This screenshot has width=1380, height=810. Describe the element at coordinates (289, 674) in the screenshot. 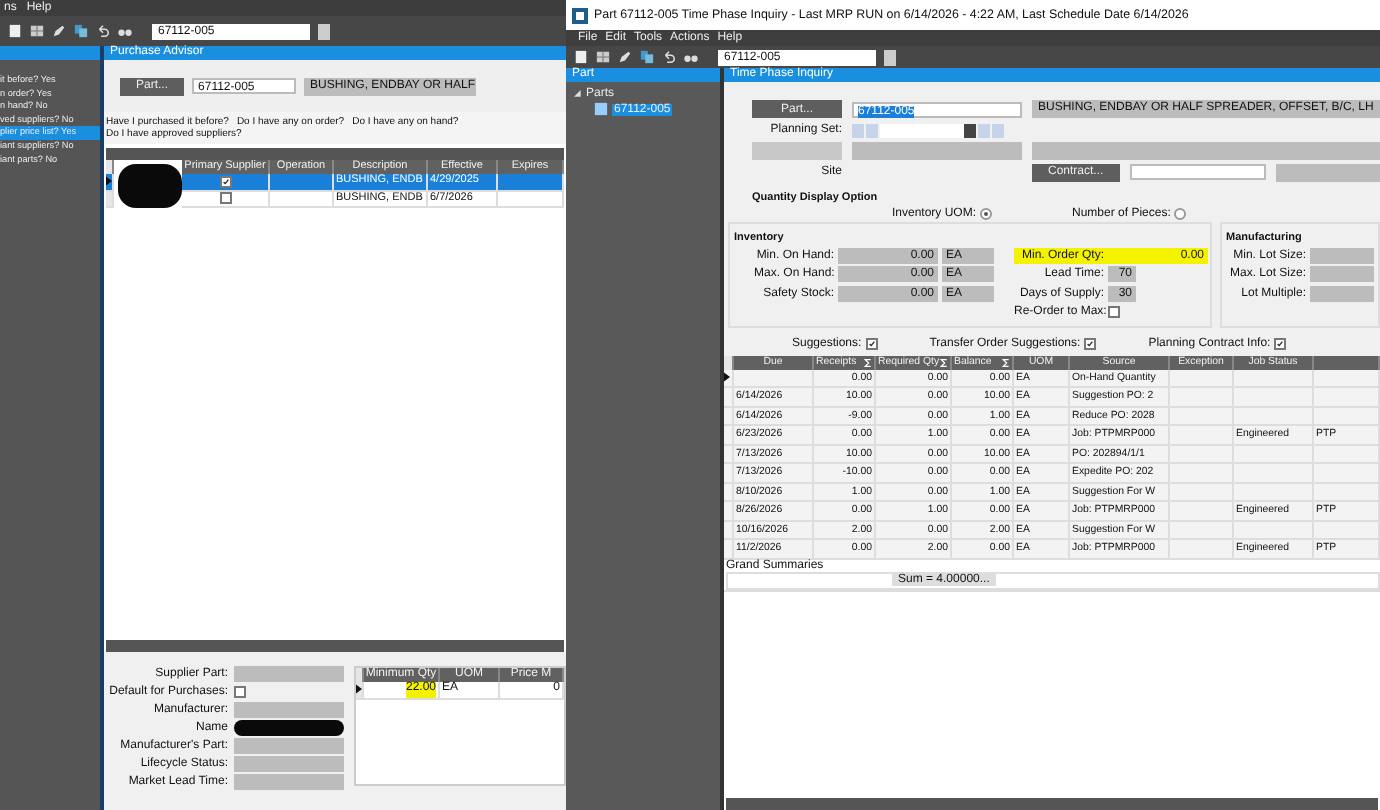

I see `supplier-part-field` at that location.